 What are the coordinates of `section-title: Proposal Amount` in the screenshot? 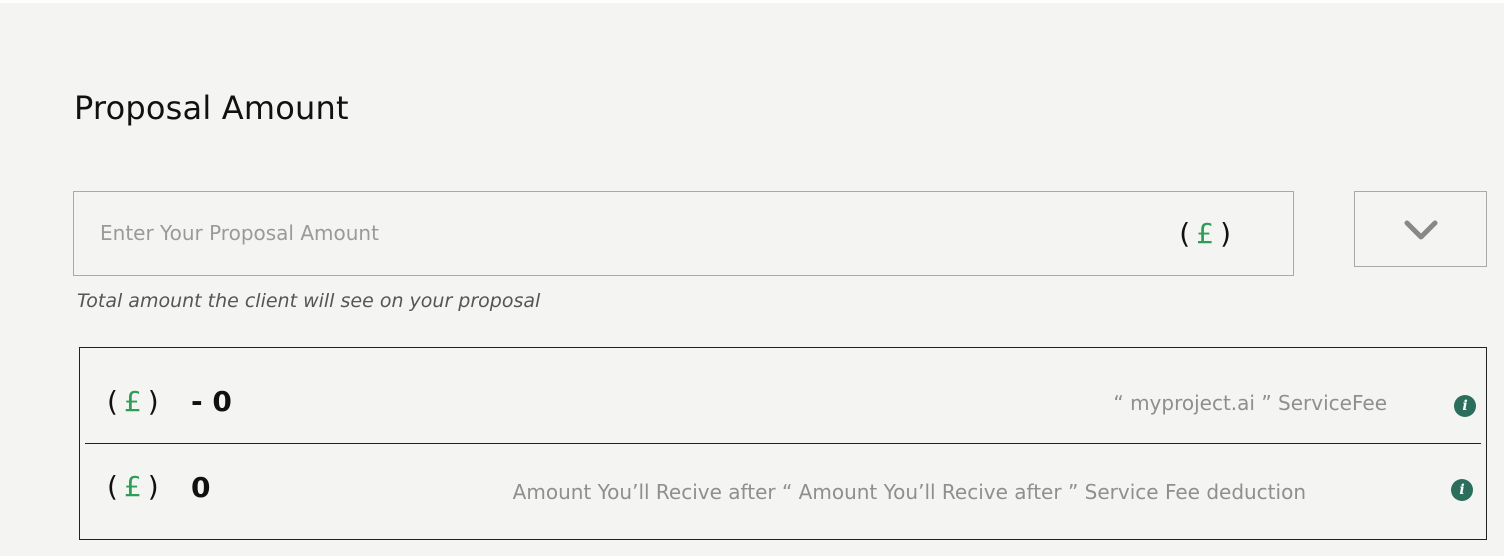 It's located at (211, 108).